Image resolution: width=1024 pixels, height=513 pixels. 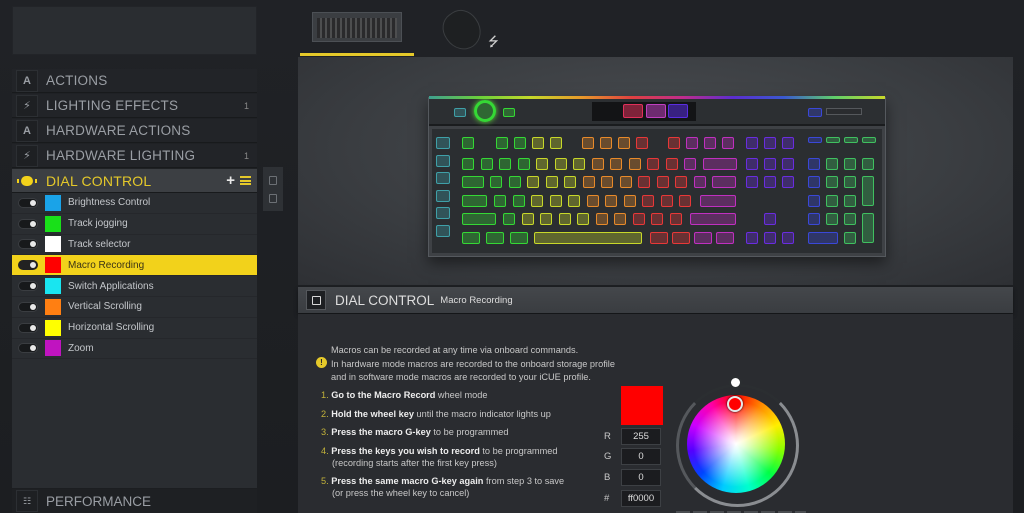 I want to click on dial-mode-item: Switch Applications, so click(x=134, y=286).